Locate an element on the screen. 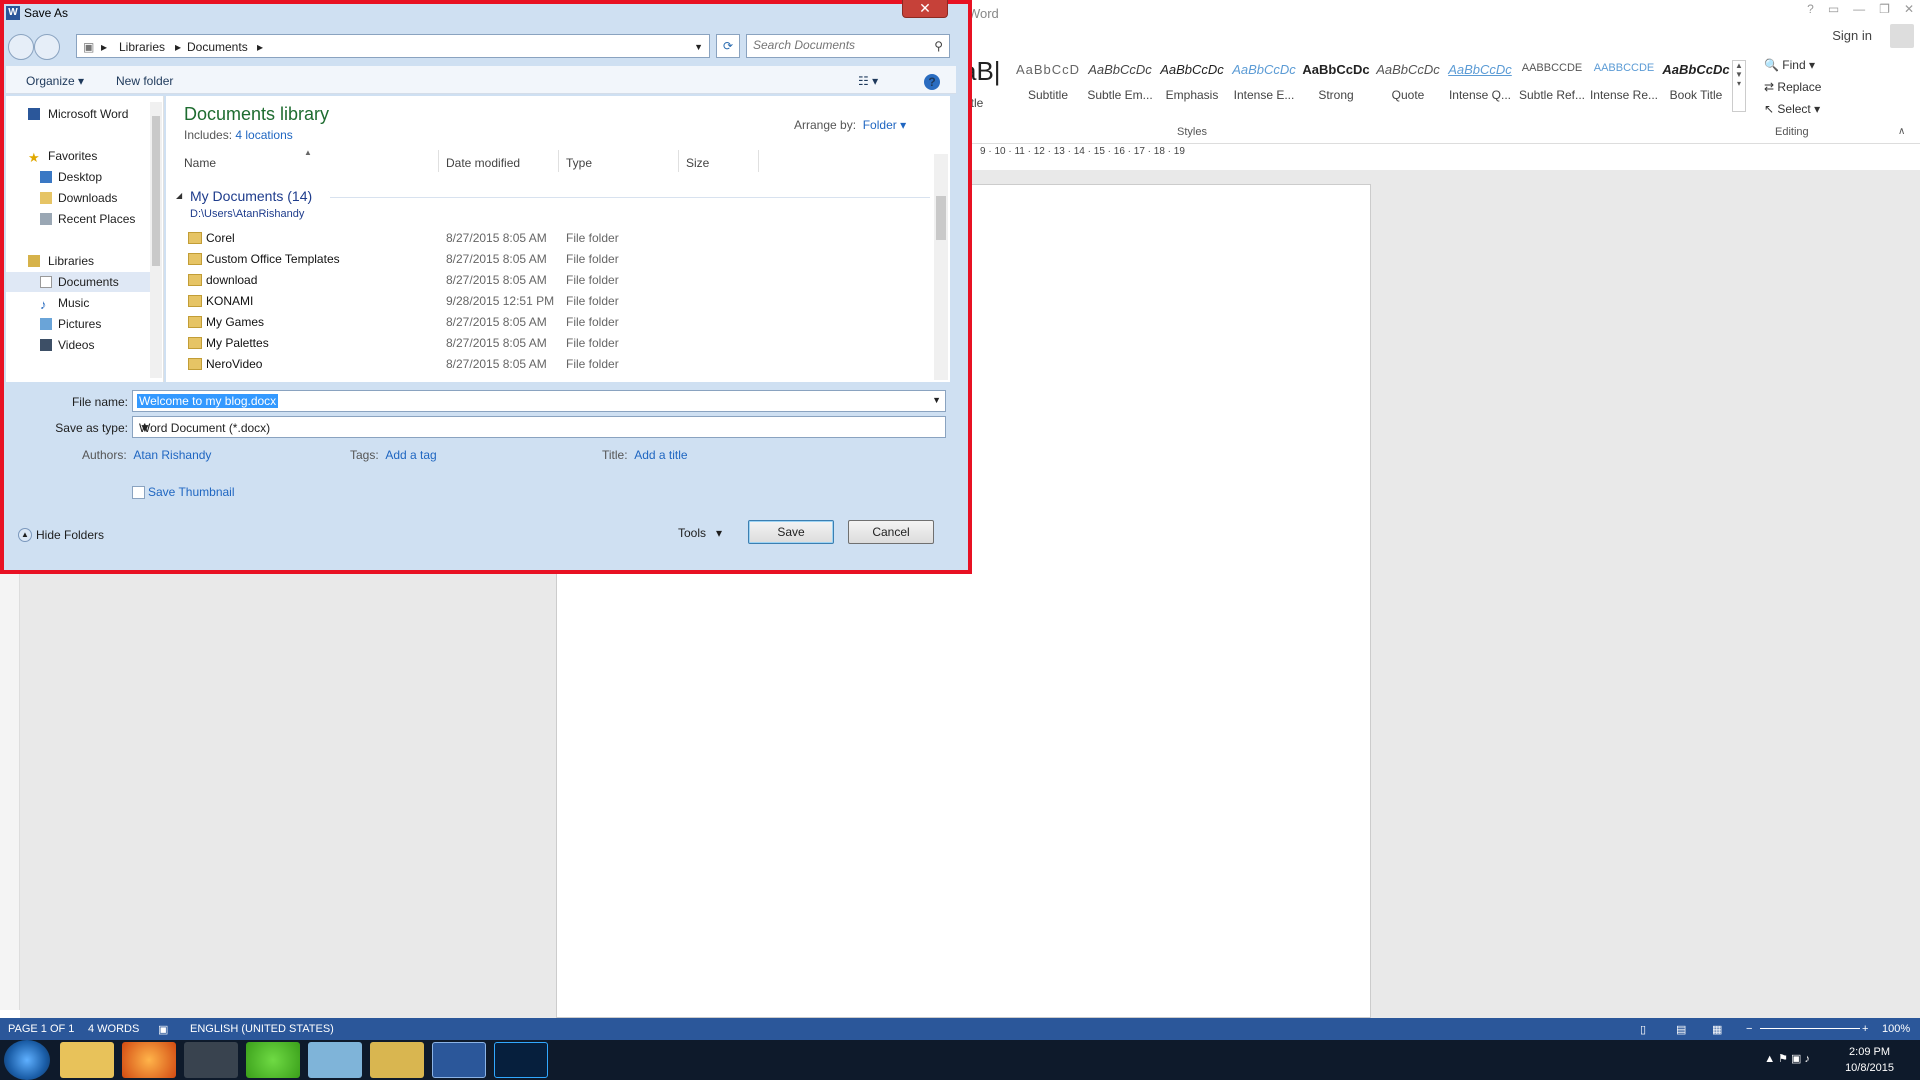 The height and width of the screenshot is (1080, 1920). arrange-by-dropdown: Folder ▾ is located at coordinates (884, 125).